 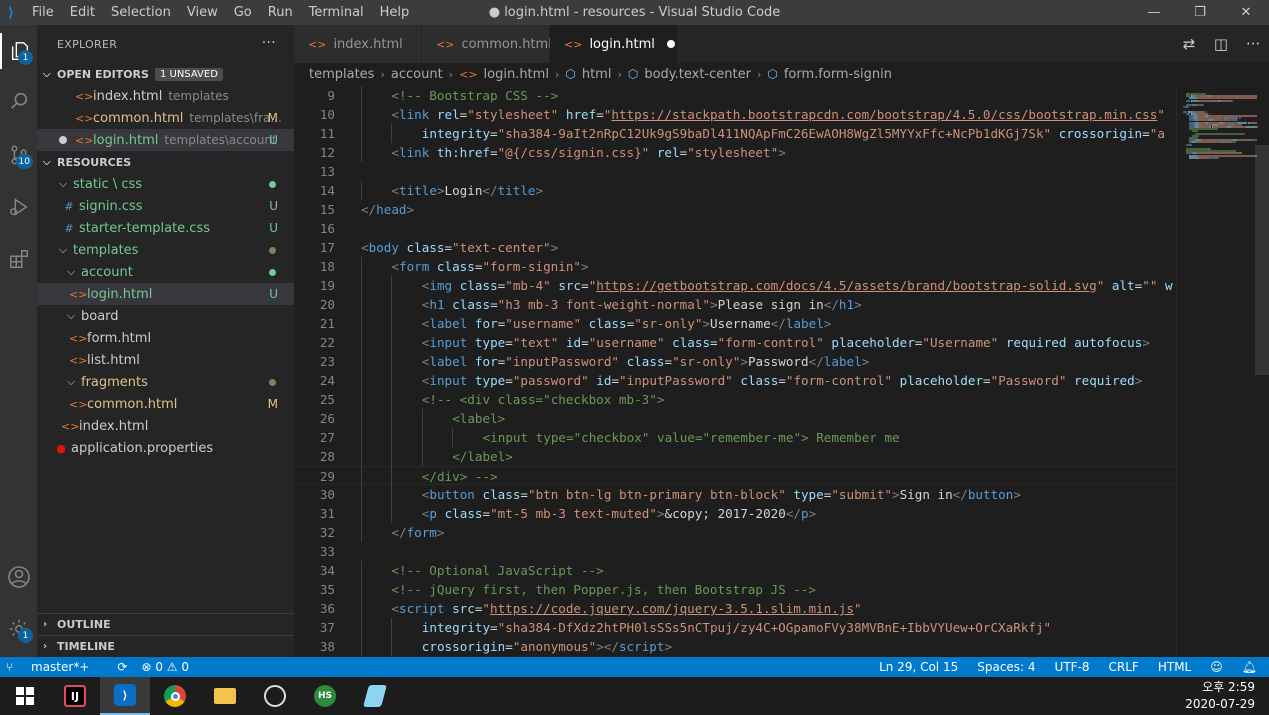 I want to click on feedback-icon: ☺, so click(x=1216, y=667).